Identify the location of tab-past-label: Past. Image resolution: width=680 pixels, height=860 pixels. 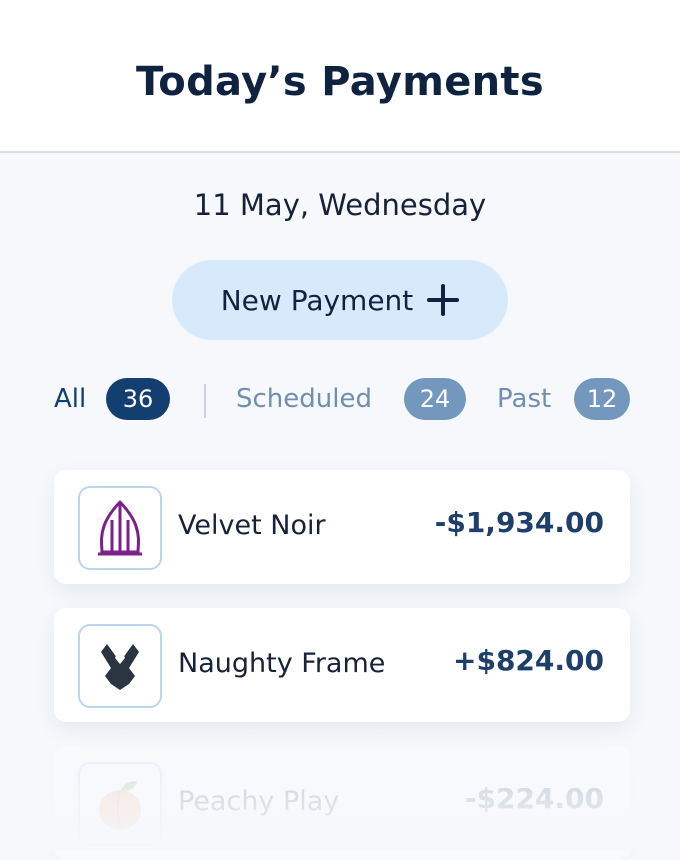
(524, 399).